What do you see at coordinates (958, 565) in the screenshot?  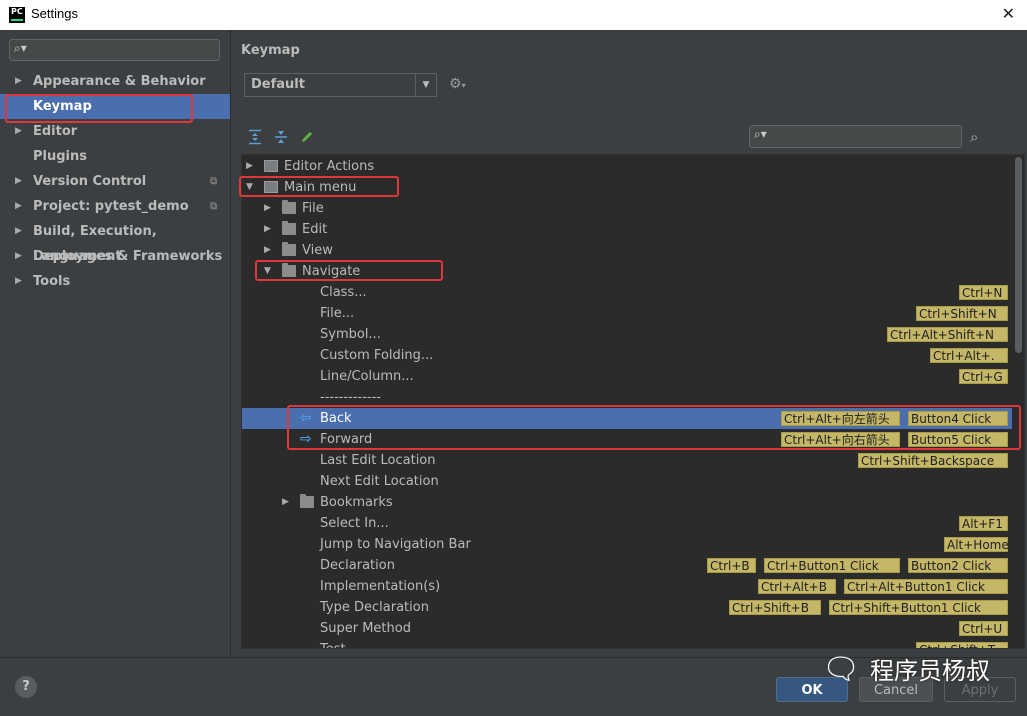 I see `shortcut-badge: Button2 Click` at bounding box center [958, 565].